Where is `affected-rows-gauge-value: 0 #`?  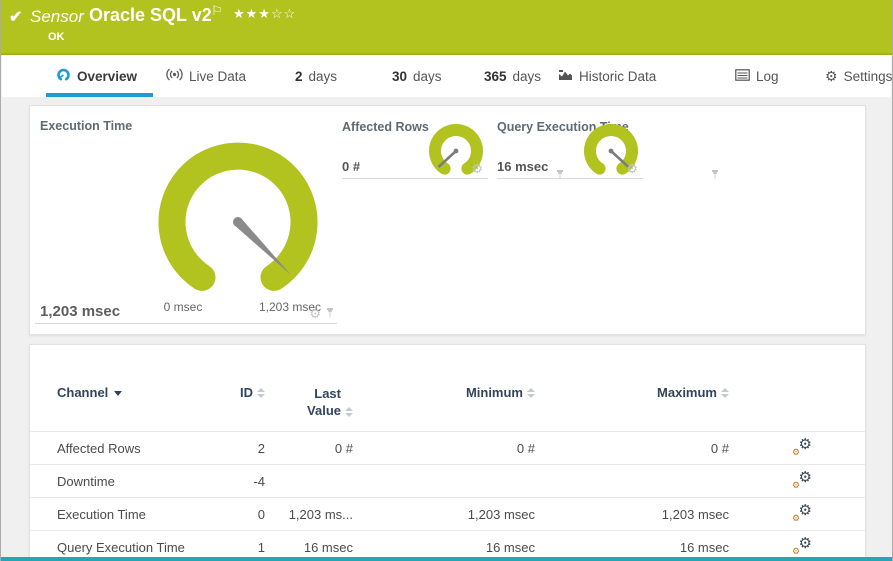
affected-rows-gauge-value: 0 # is located at coordinates (351, 166).